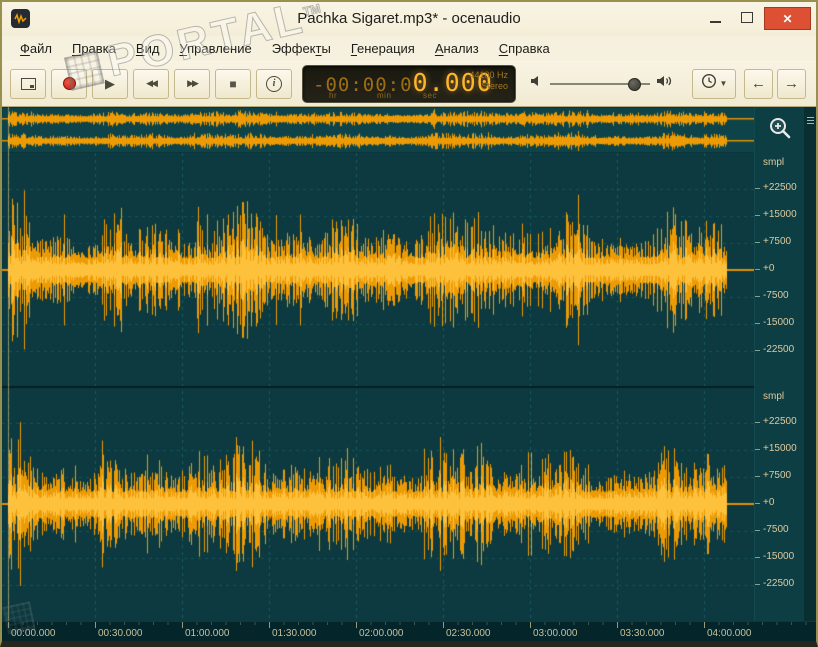  Describe the element at coordinates (148, 48) in the screenshot. I see `menu-item-вид: Вид` at that location.